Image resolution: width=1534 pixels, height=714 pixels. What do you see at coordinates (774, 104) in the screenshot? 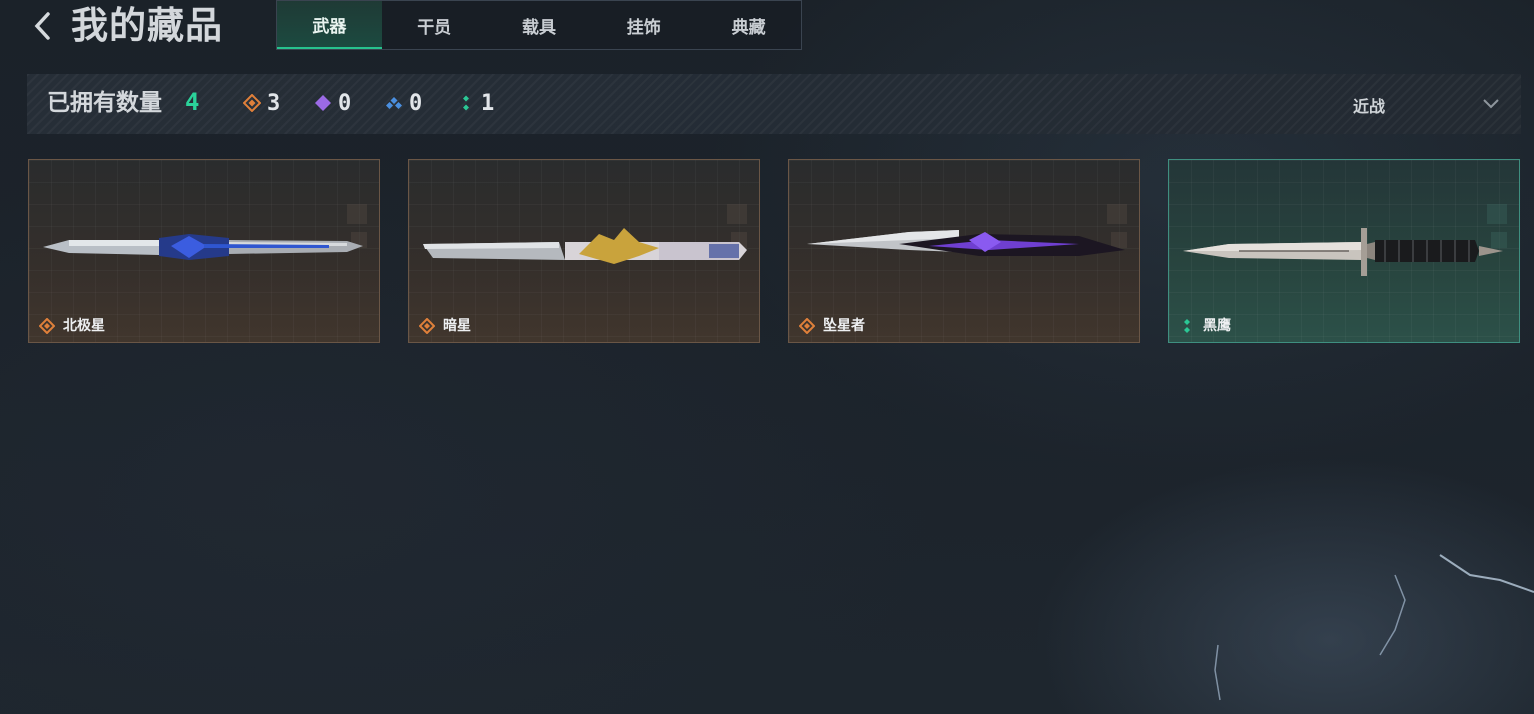
I see `stats-bar: 已拥有数量 4 3 0 0 1 近战` at bounding box center [774, 104].